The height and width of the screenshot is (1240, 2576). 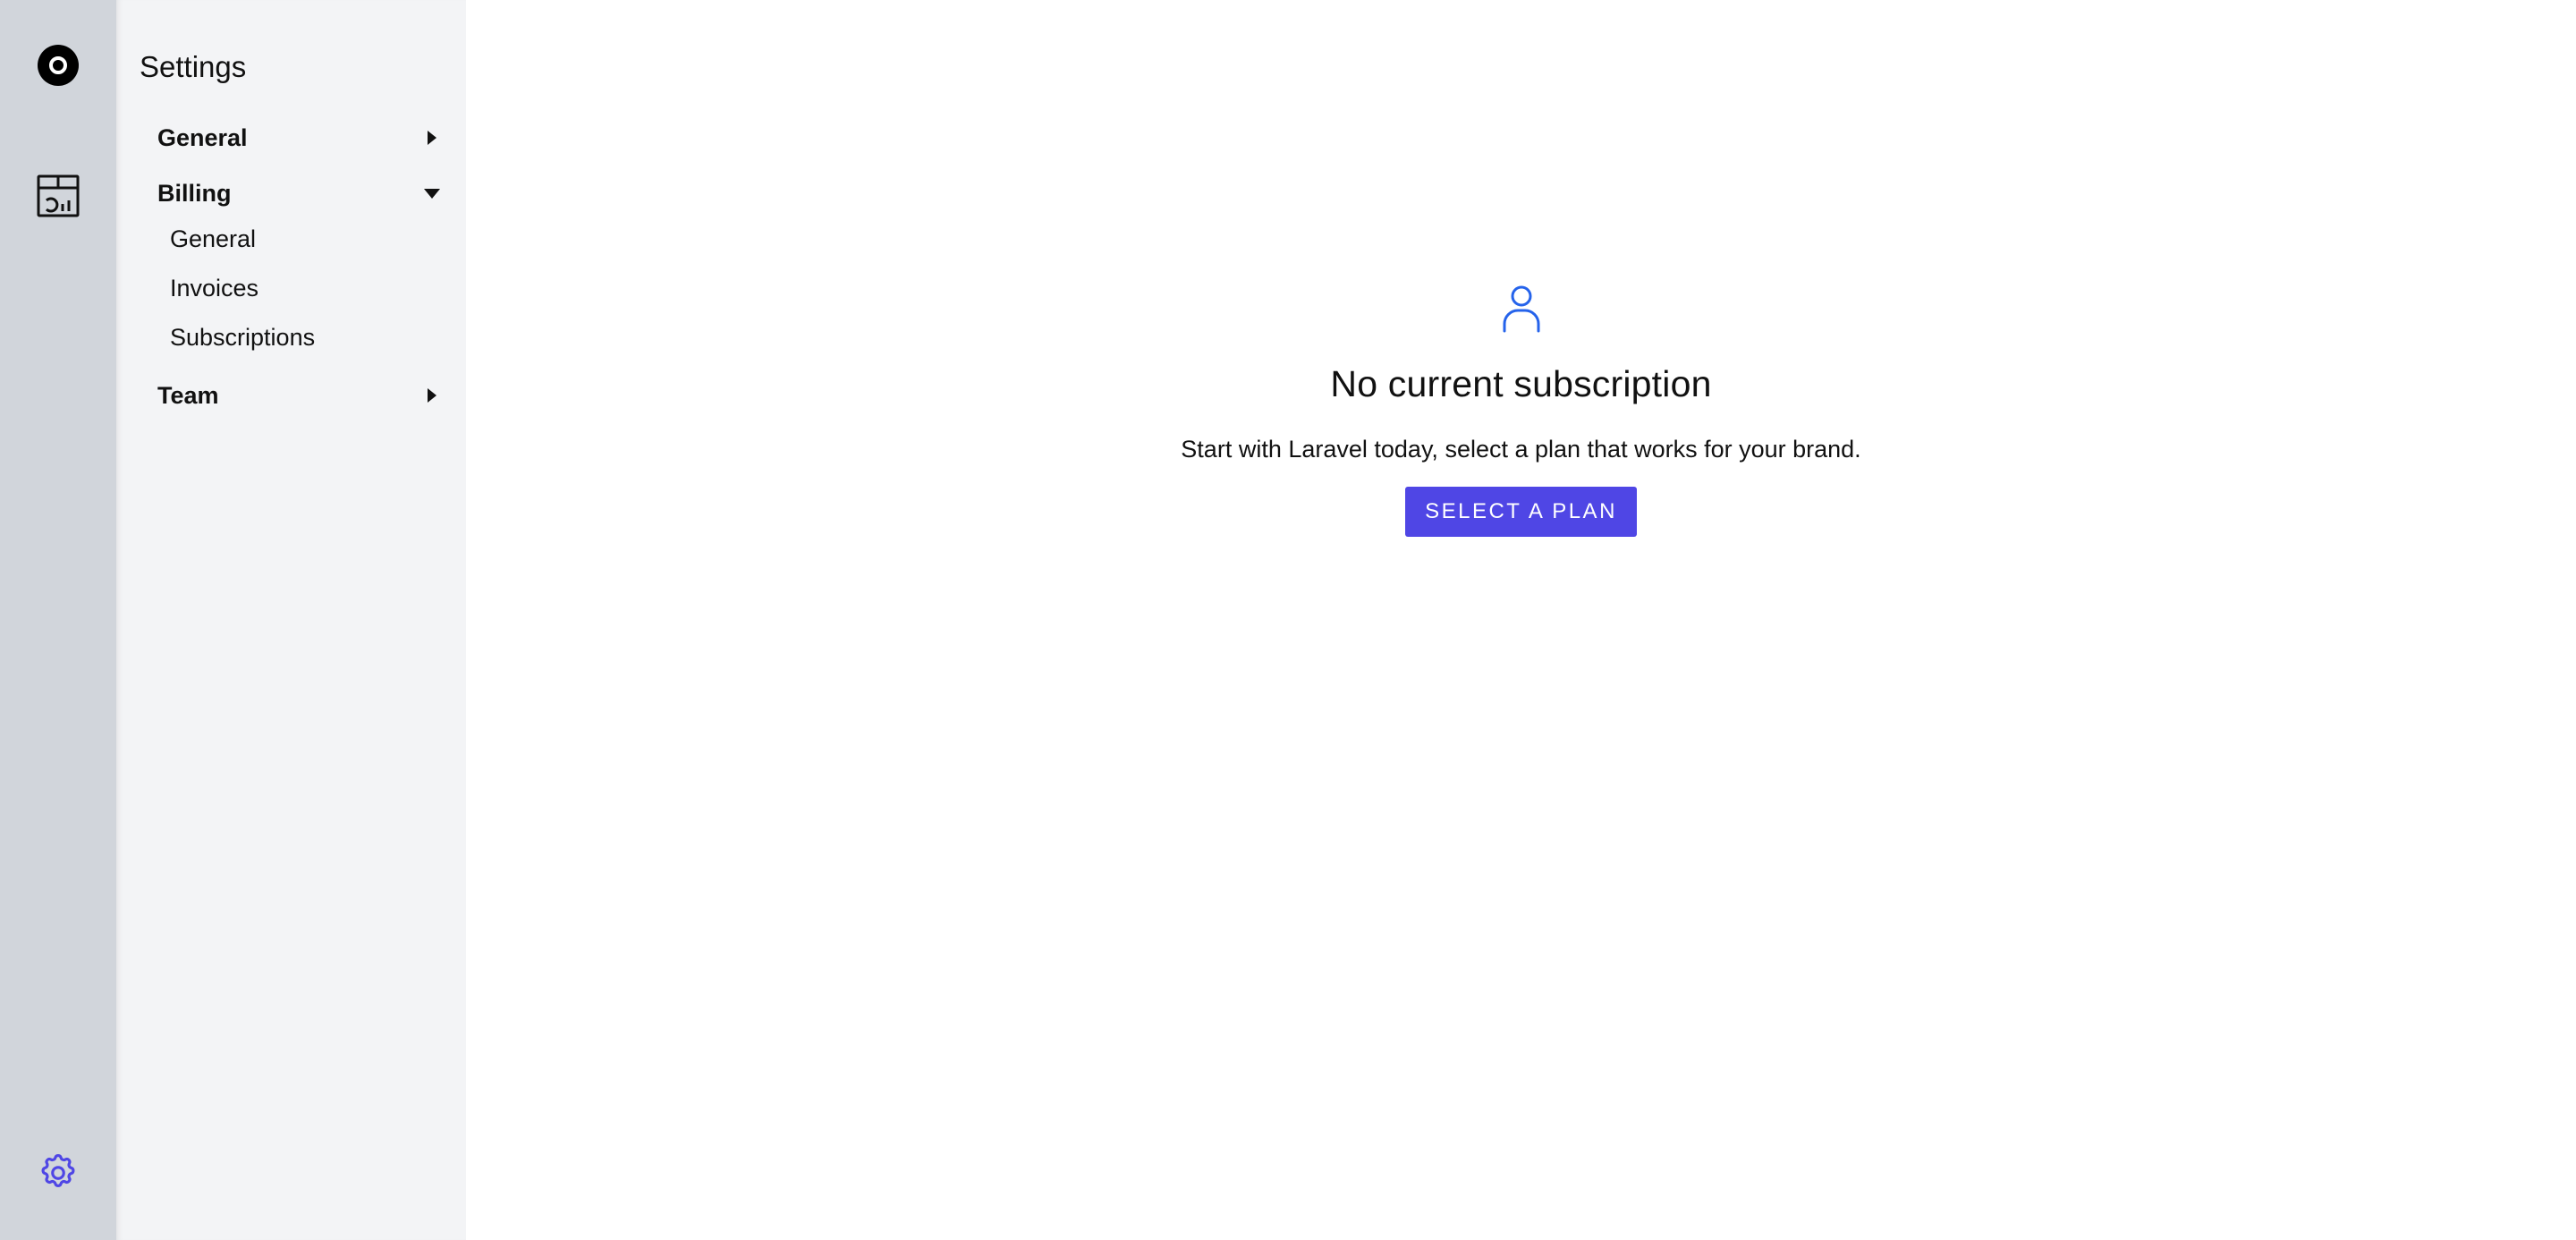 I want to click on nav-group-billing: Billing, so click(x=301, y=193).